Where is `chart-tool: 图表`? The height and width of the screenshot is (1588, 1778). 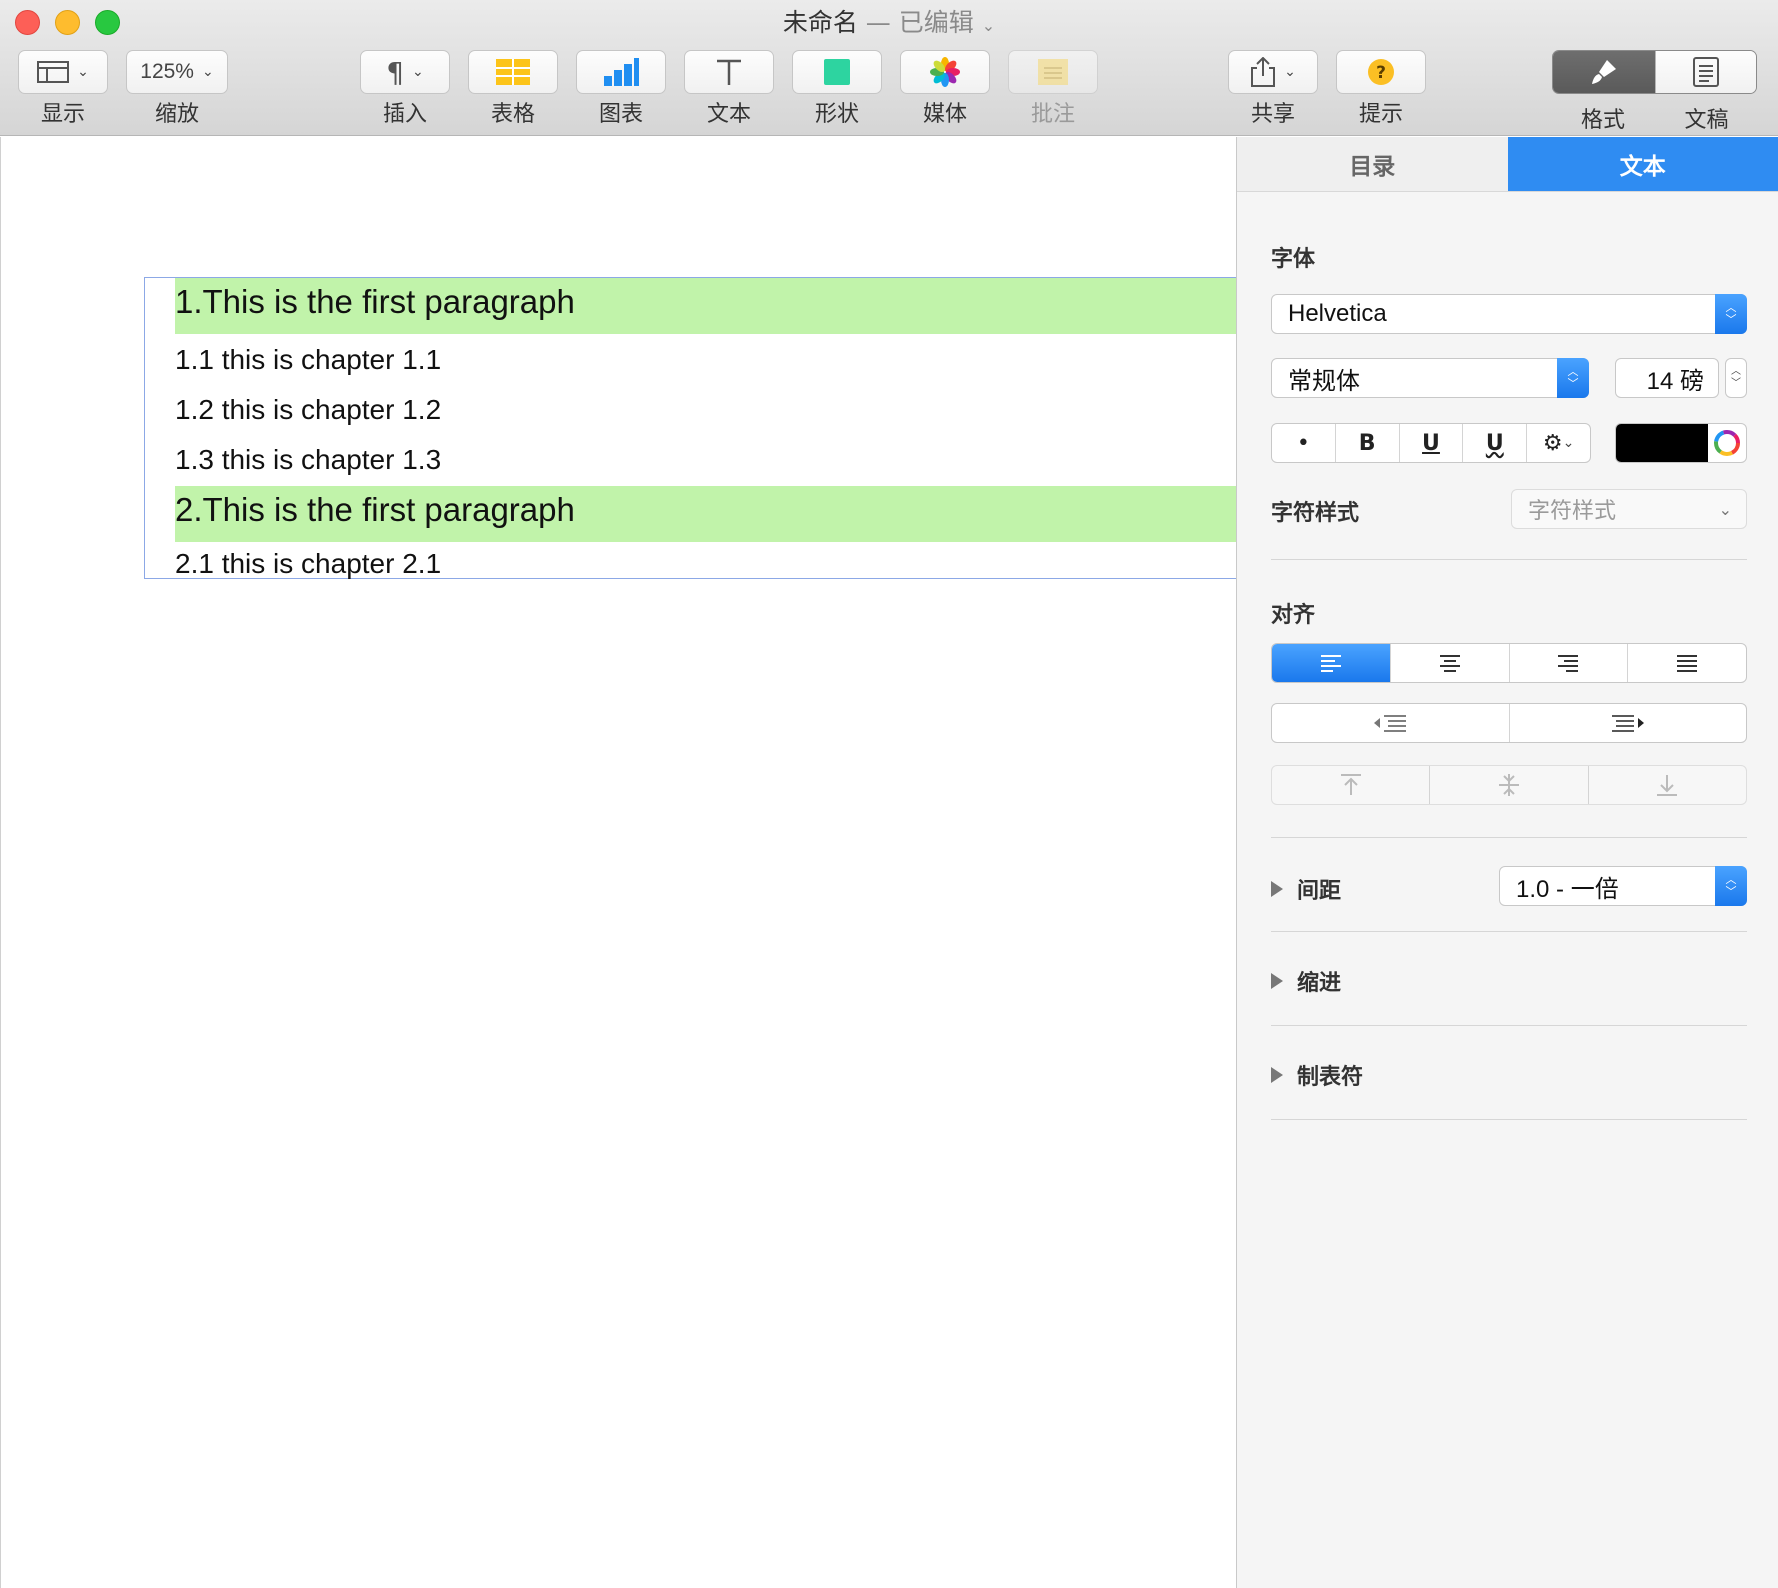 chart-tool: 图表 is located at coordinates (621, 89).